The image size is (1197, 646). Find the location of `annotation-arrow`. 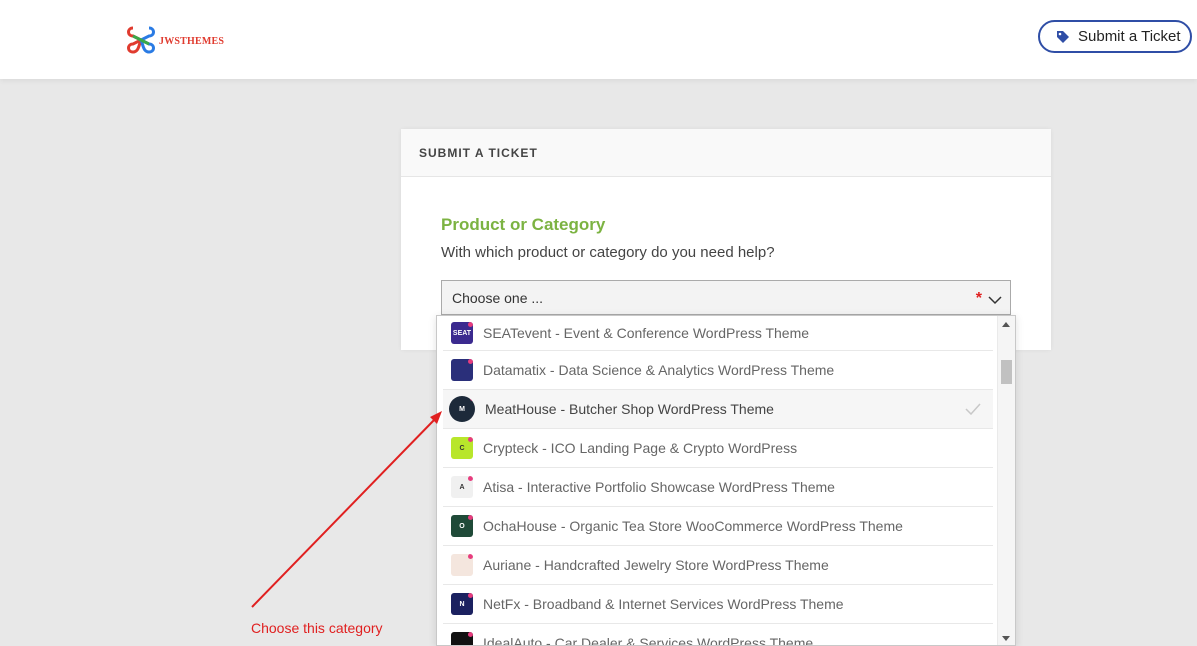

annotation-arrow is located at coordinates (346, 509).